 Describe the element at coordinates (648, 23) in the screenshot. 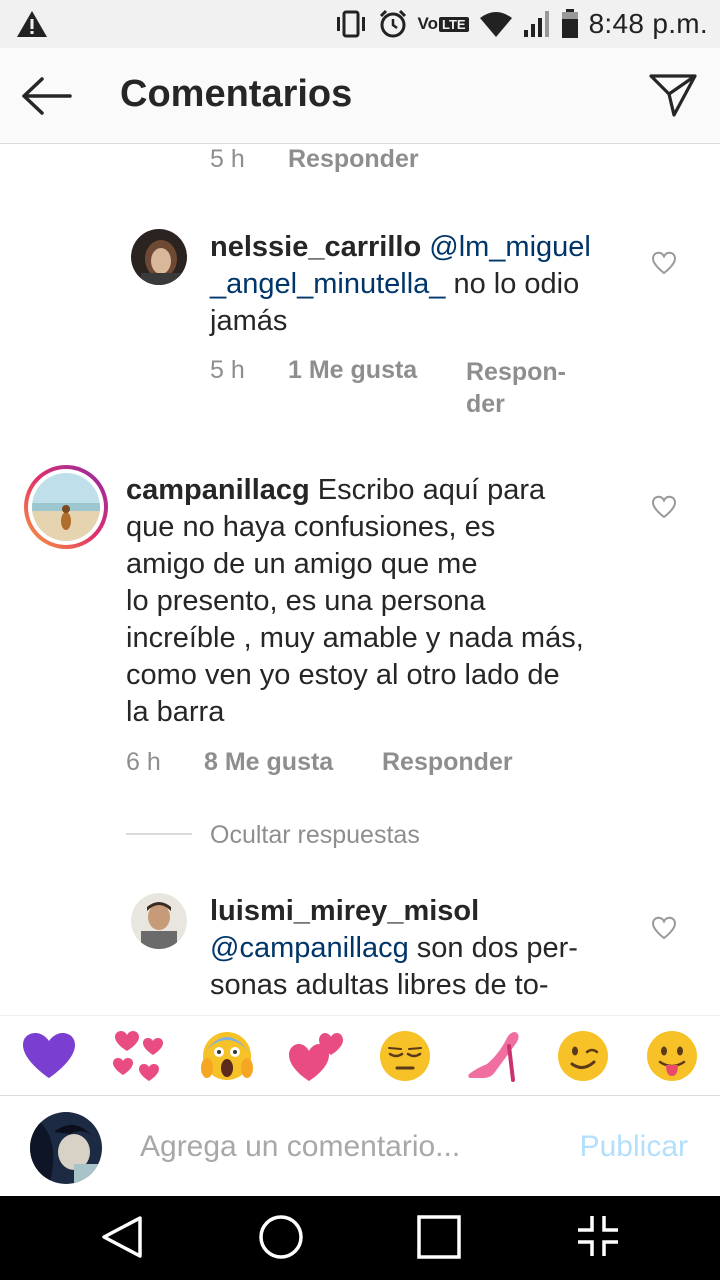

I see `status-time: 8:48 p.m.` at that location.